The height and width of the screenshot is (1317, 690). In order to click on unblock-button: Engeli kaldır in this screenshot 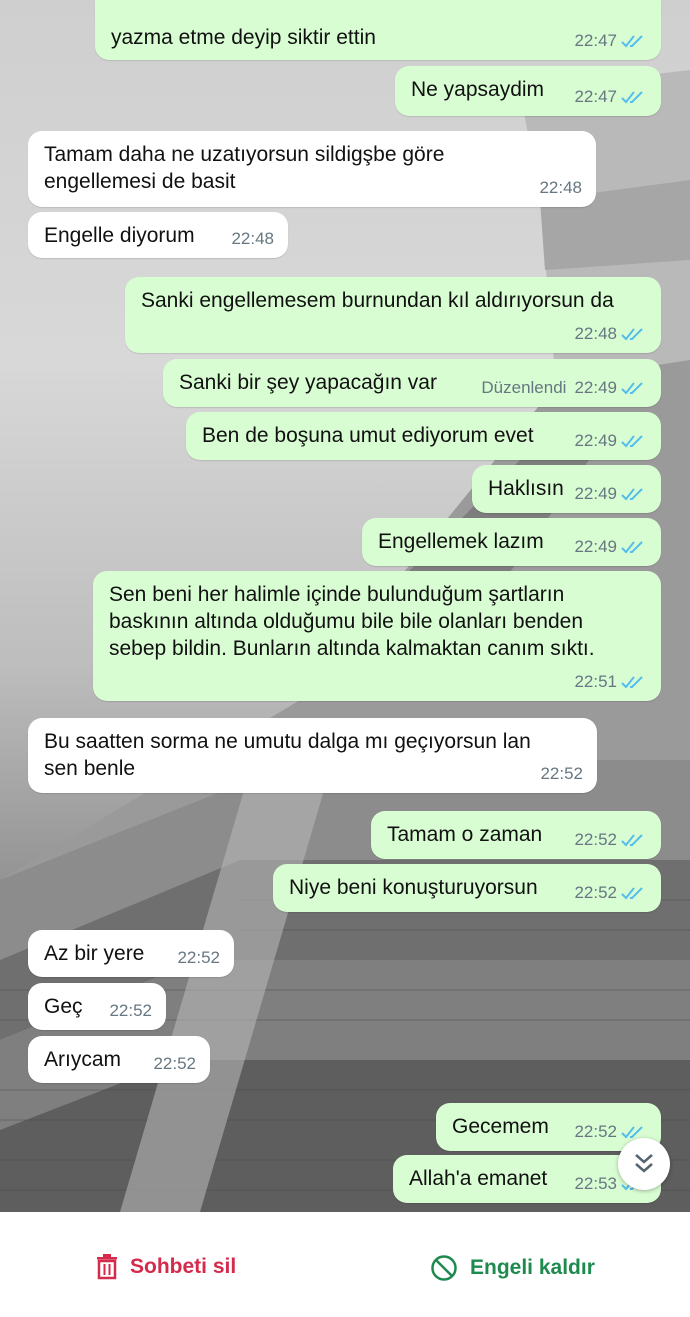, I will do `click(512, 1268)`.